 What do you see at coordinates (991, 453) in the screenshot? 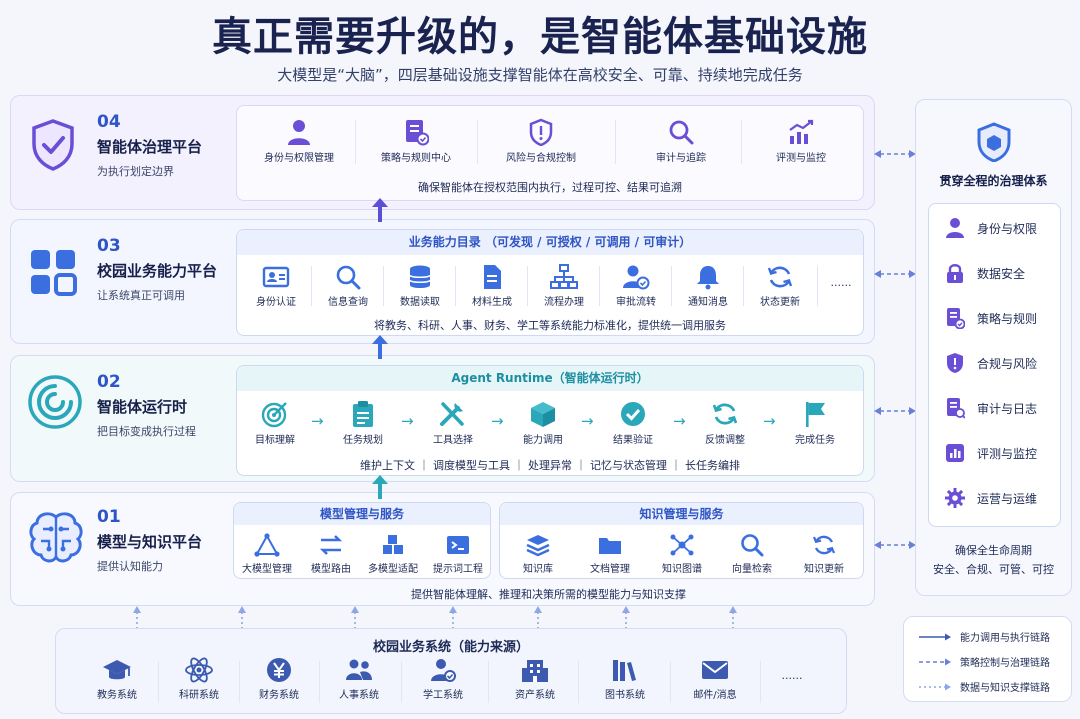
I see `gov-eval-monitor: 评测与监控` at bounding box center [991, 453].